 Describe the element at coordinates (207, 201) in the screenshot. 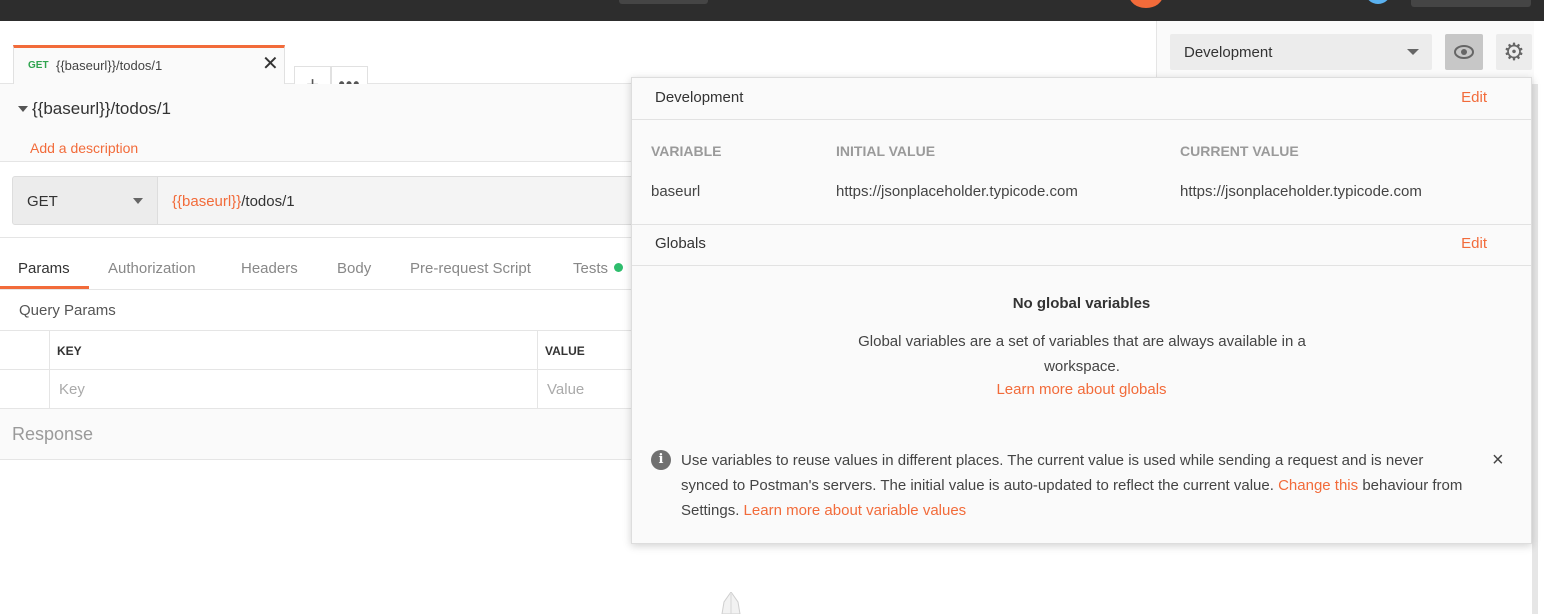

I see `url-variable: {{baseurl}}` at that location.